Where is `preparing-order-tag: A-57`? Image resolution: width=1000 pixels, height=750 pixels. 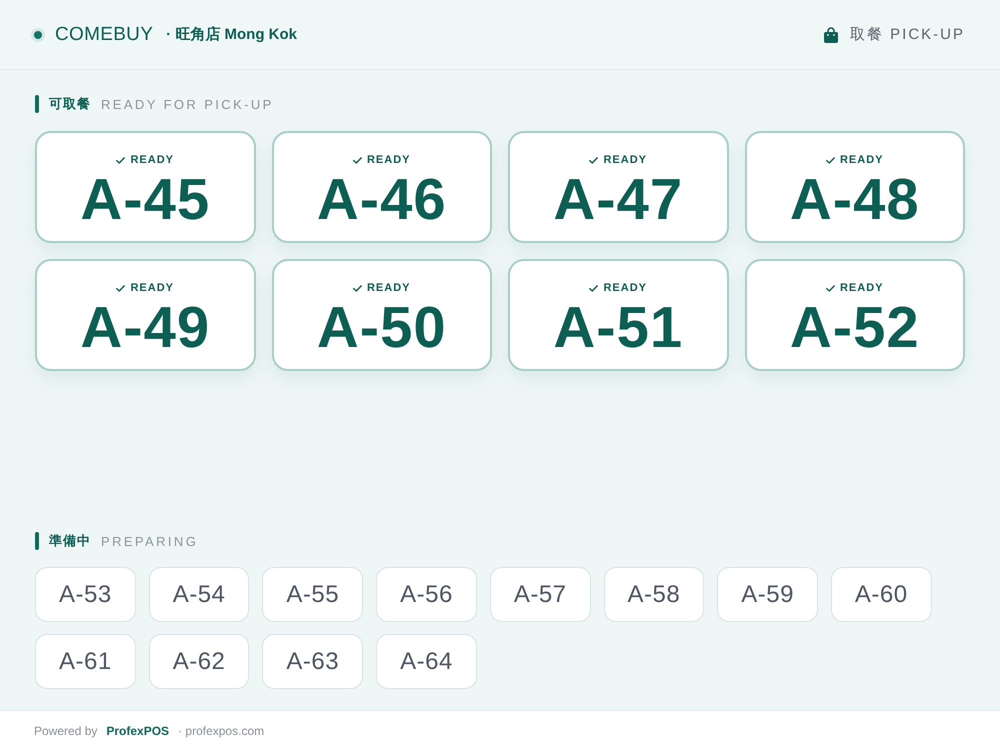
preparing-order-tag: A-57 is located at coordinates (540, 594).